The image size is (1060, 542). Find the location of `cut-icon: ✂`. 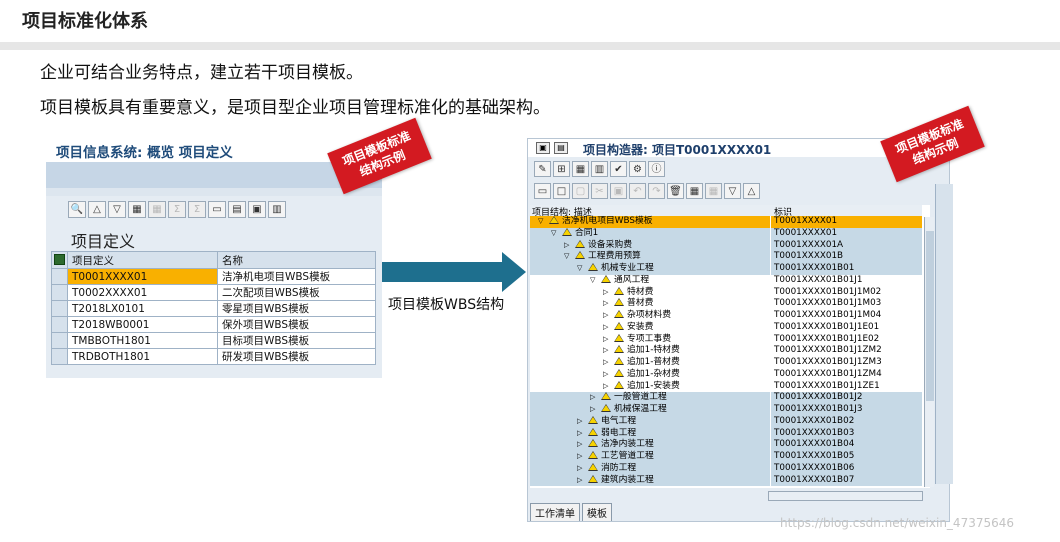

cut-icon: ✂ is located at coordinates (599, 191).